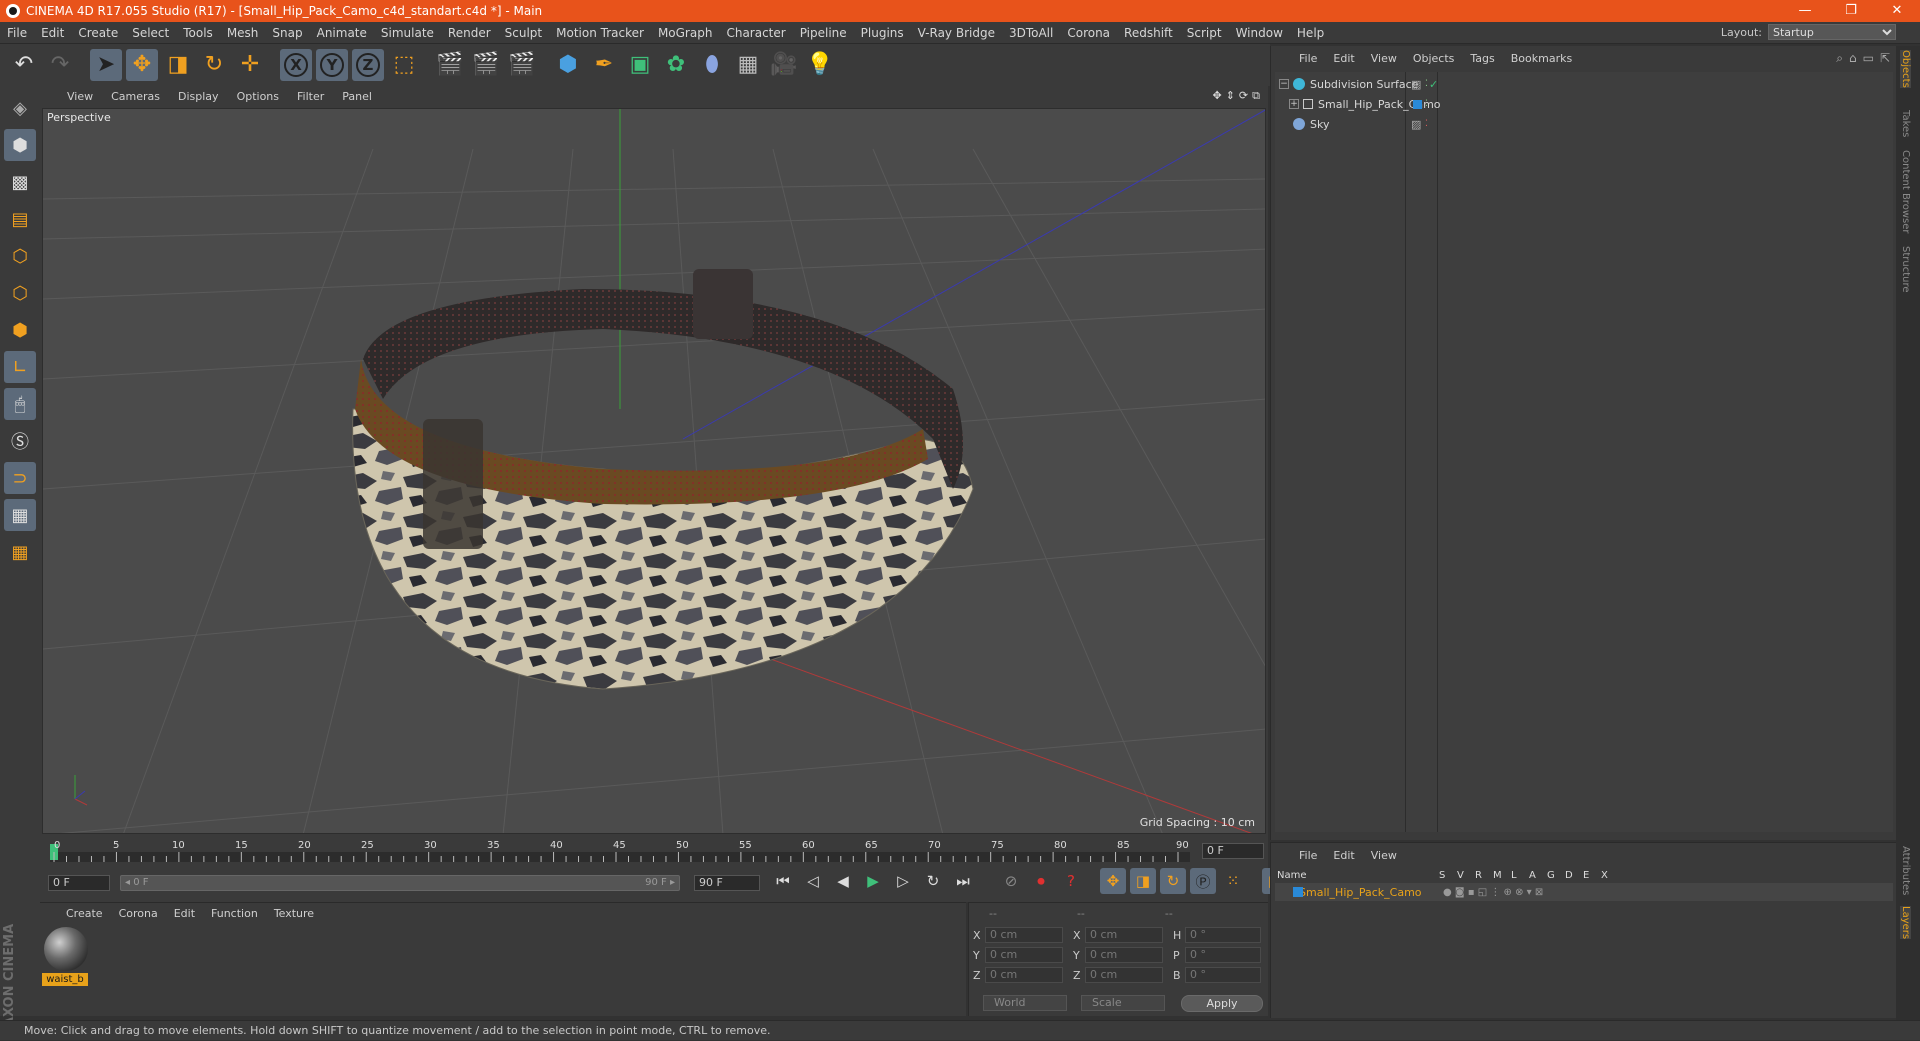 The height and width of the screenshot is (1041, 1920). What do you see at coordinates (1088, 33) in the screenshot?
I see `menu-corona: Corona` at bounding box center [1088, 33].